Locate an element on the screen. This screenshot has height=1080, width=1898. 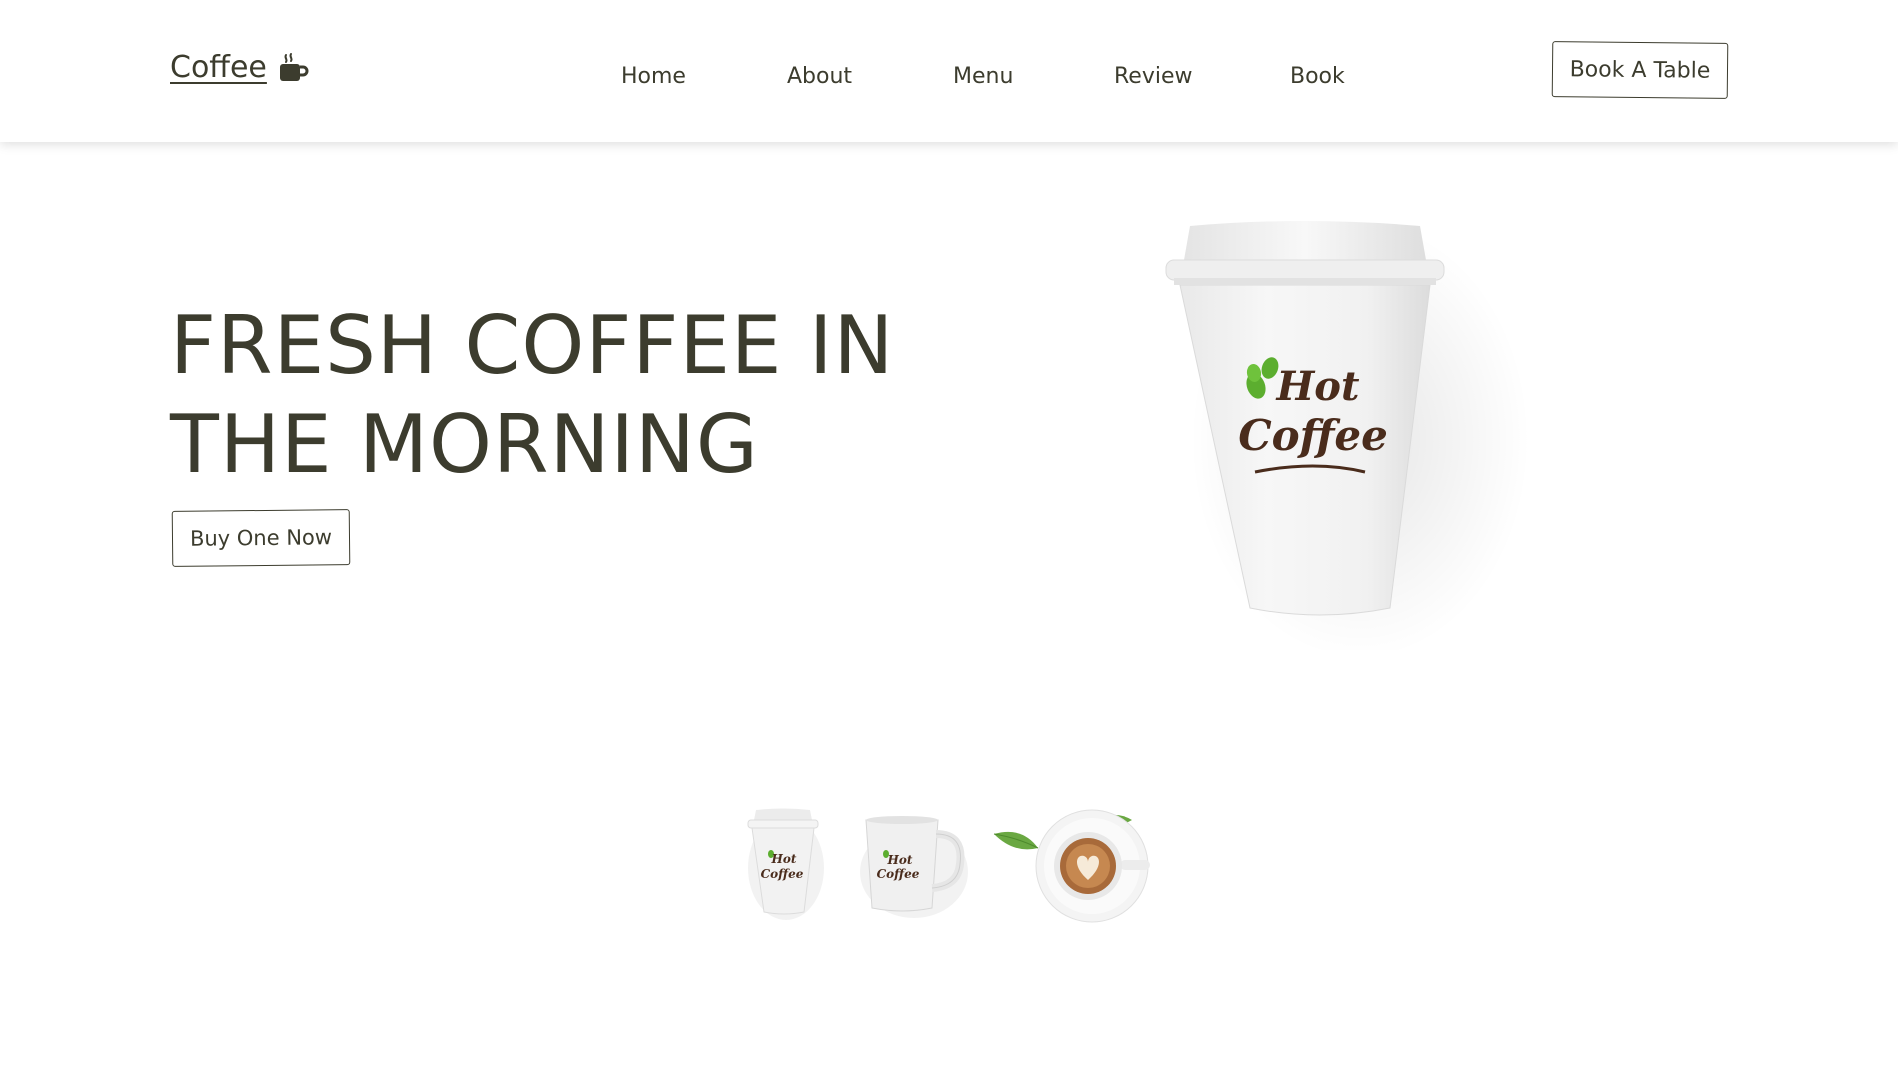
nav-about: About is located at coordinates (819, 76).